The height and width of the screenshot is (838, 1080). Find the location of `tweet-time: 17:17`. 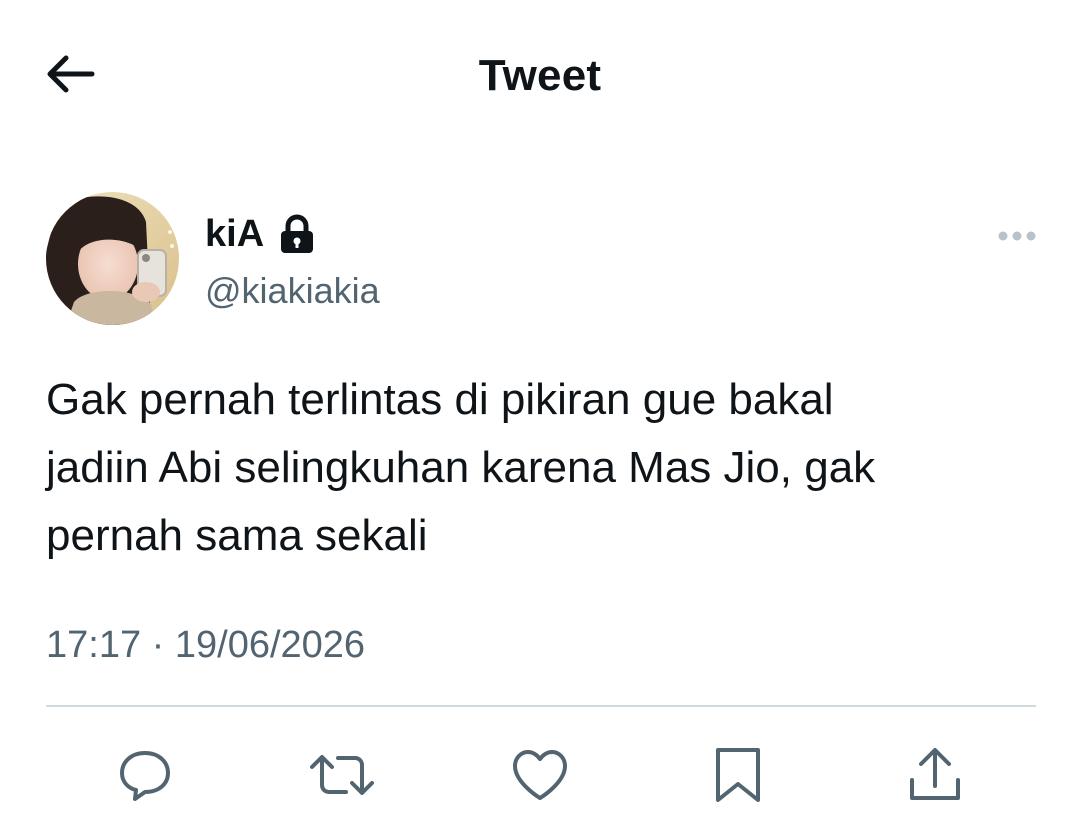

tweet-time: 17:17 is located at coordinates (94, 645).